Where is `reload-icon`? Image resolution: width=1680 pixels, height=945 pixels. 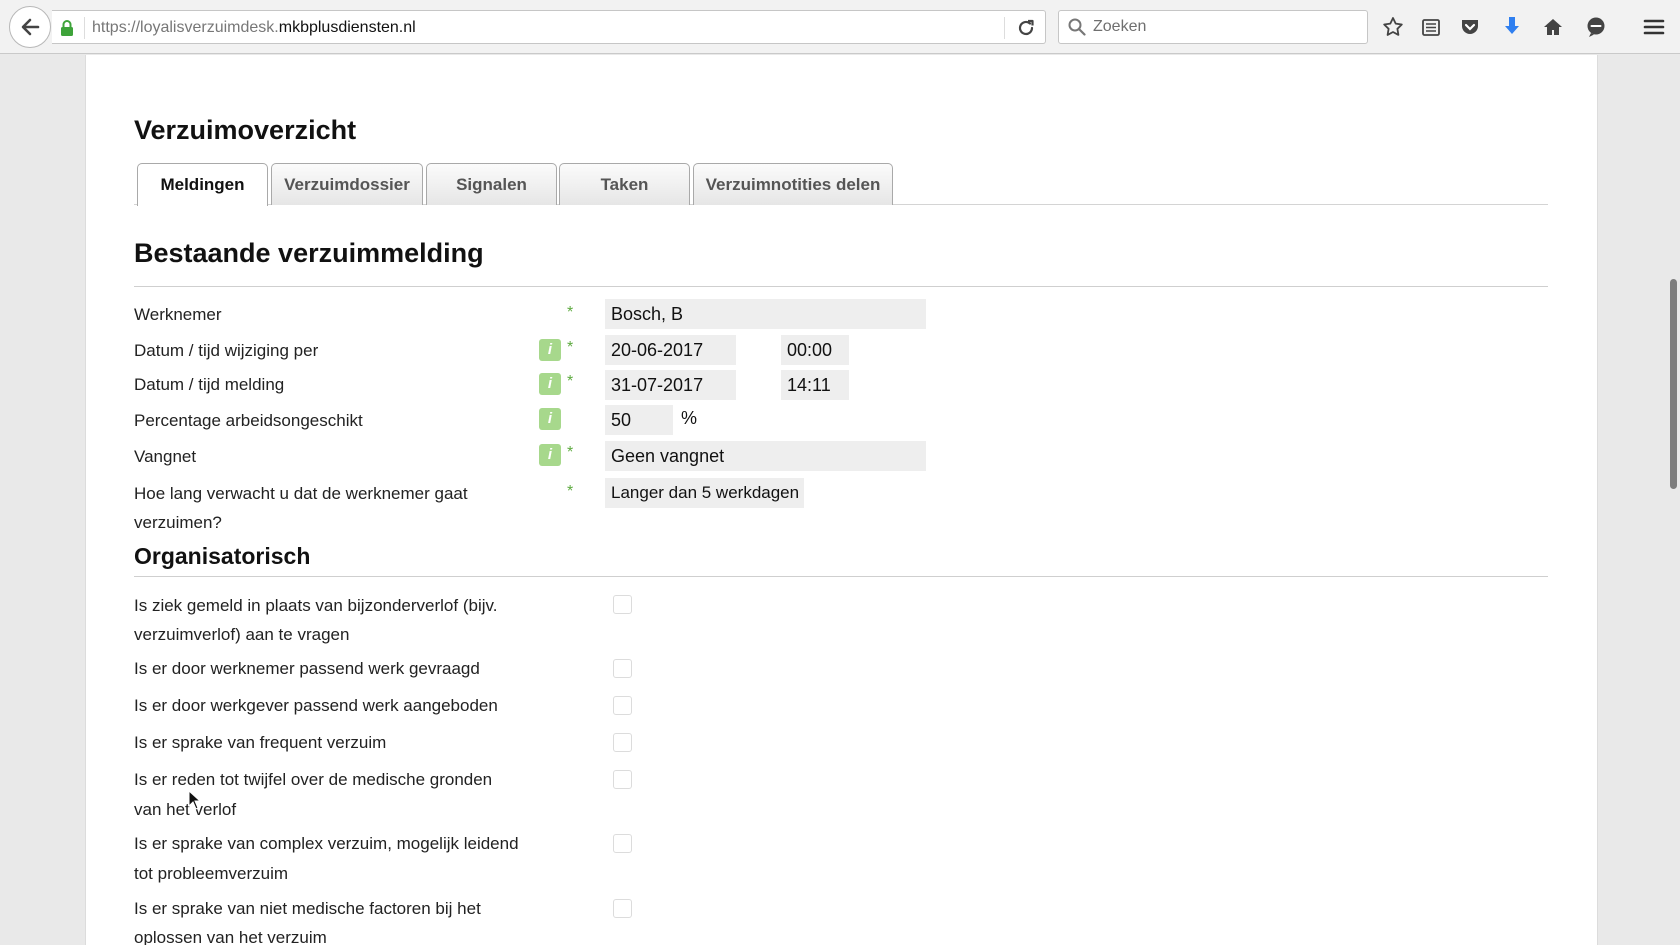 reload-icon is located at coordinates (1026, 30).